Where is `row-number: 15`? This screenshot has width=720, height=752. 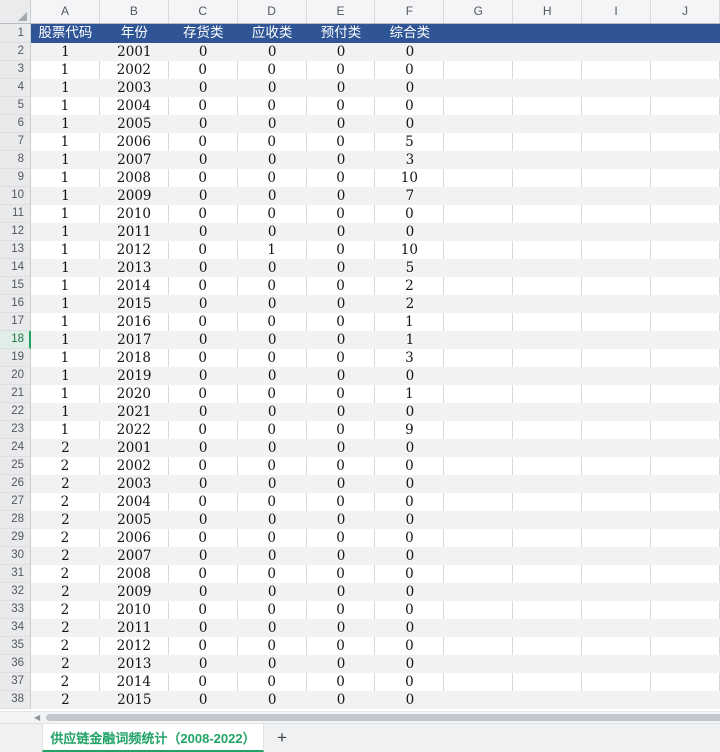 row-number: 15 is located at coordinates (15, 286).